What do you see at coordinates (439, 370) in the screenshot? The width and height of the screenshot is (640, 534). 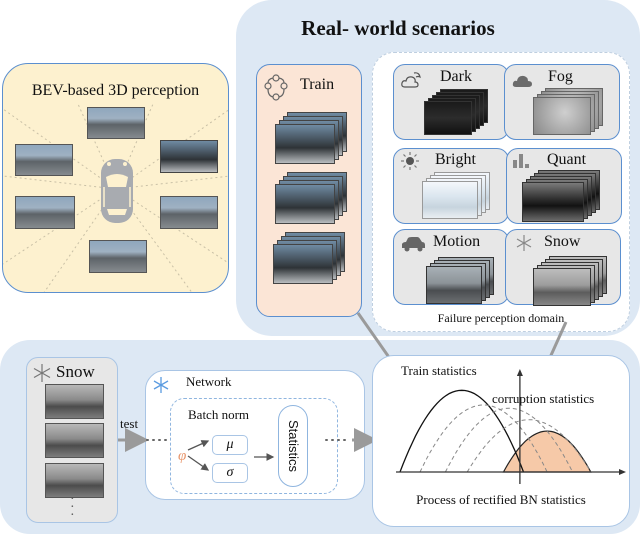 I see `chart-annotation-train: Train statistics` at bounding box center [439, 370].